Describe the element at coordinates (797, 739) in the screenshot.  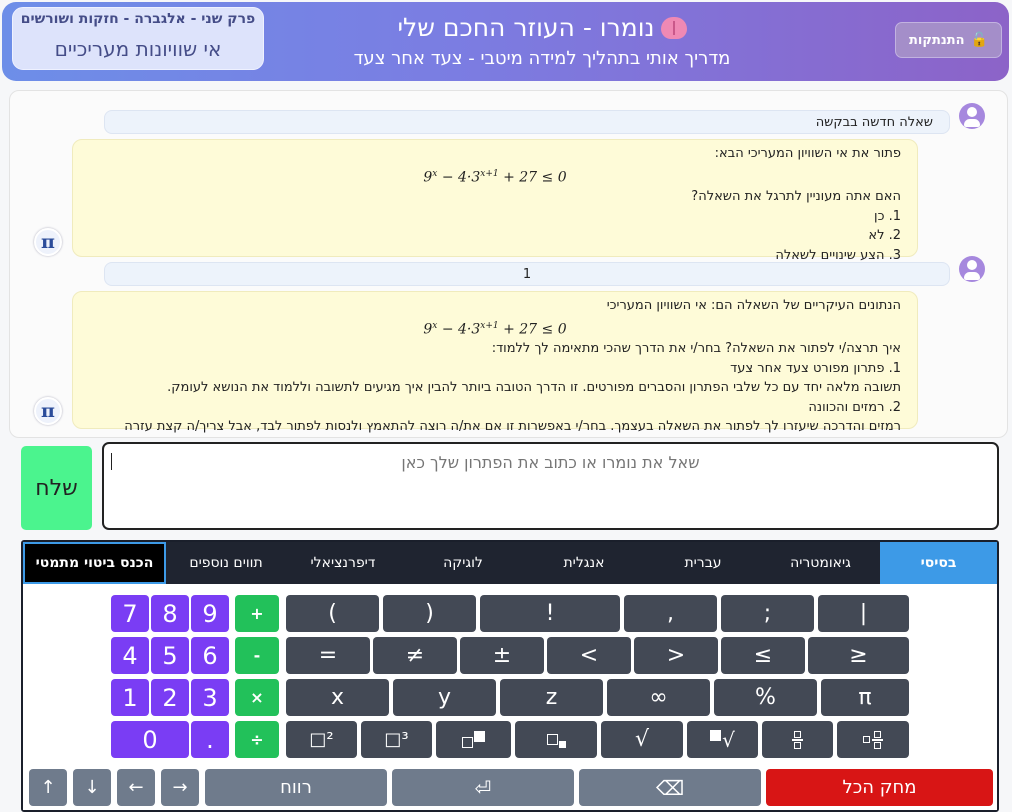
I see `key-fraction-icon` at that location.